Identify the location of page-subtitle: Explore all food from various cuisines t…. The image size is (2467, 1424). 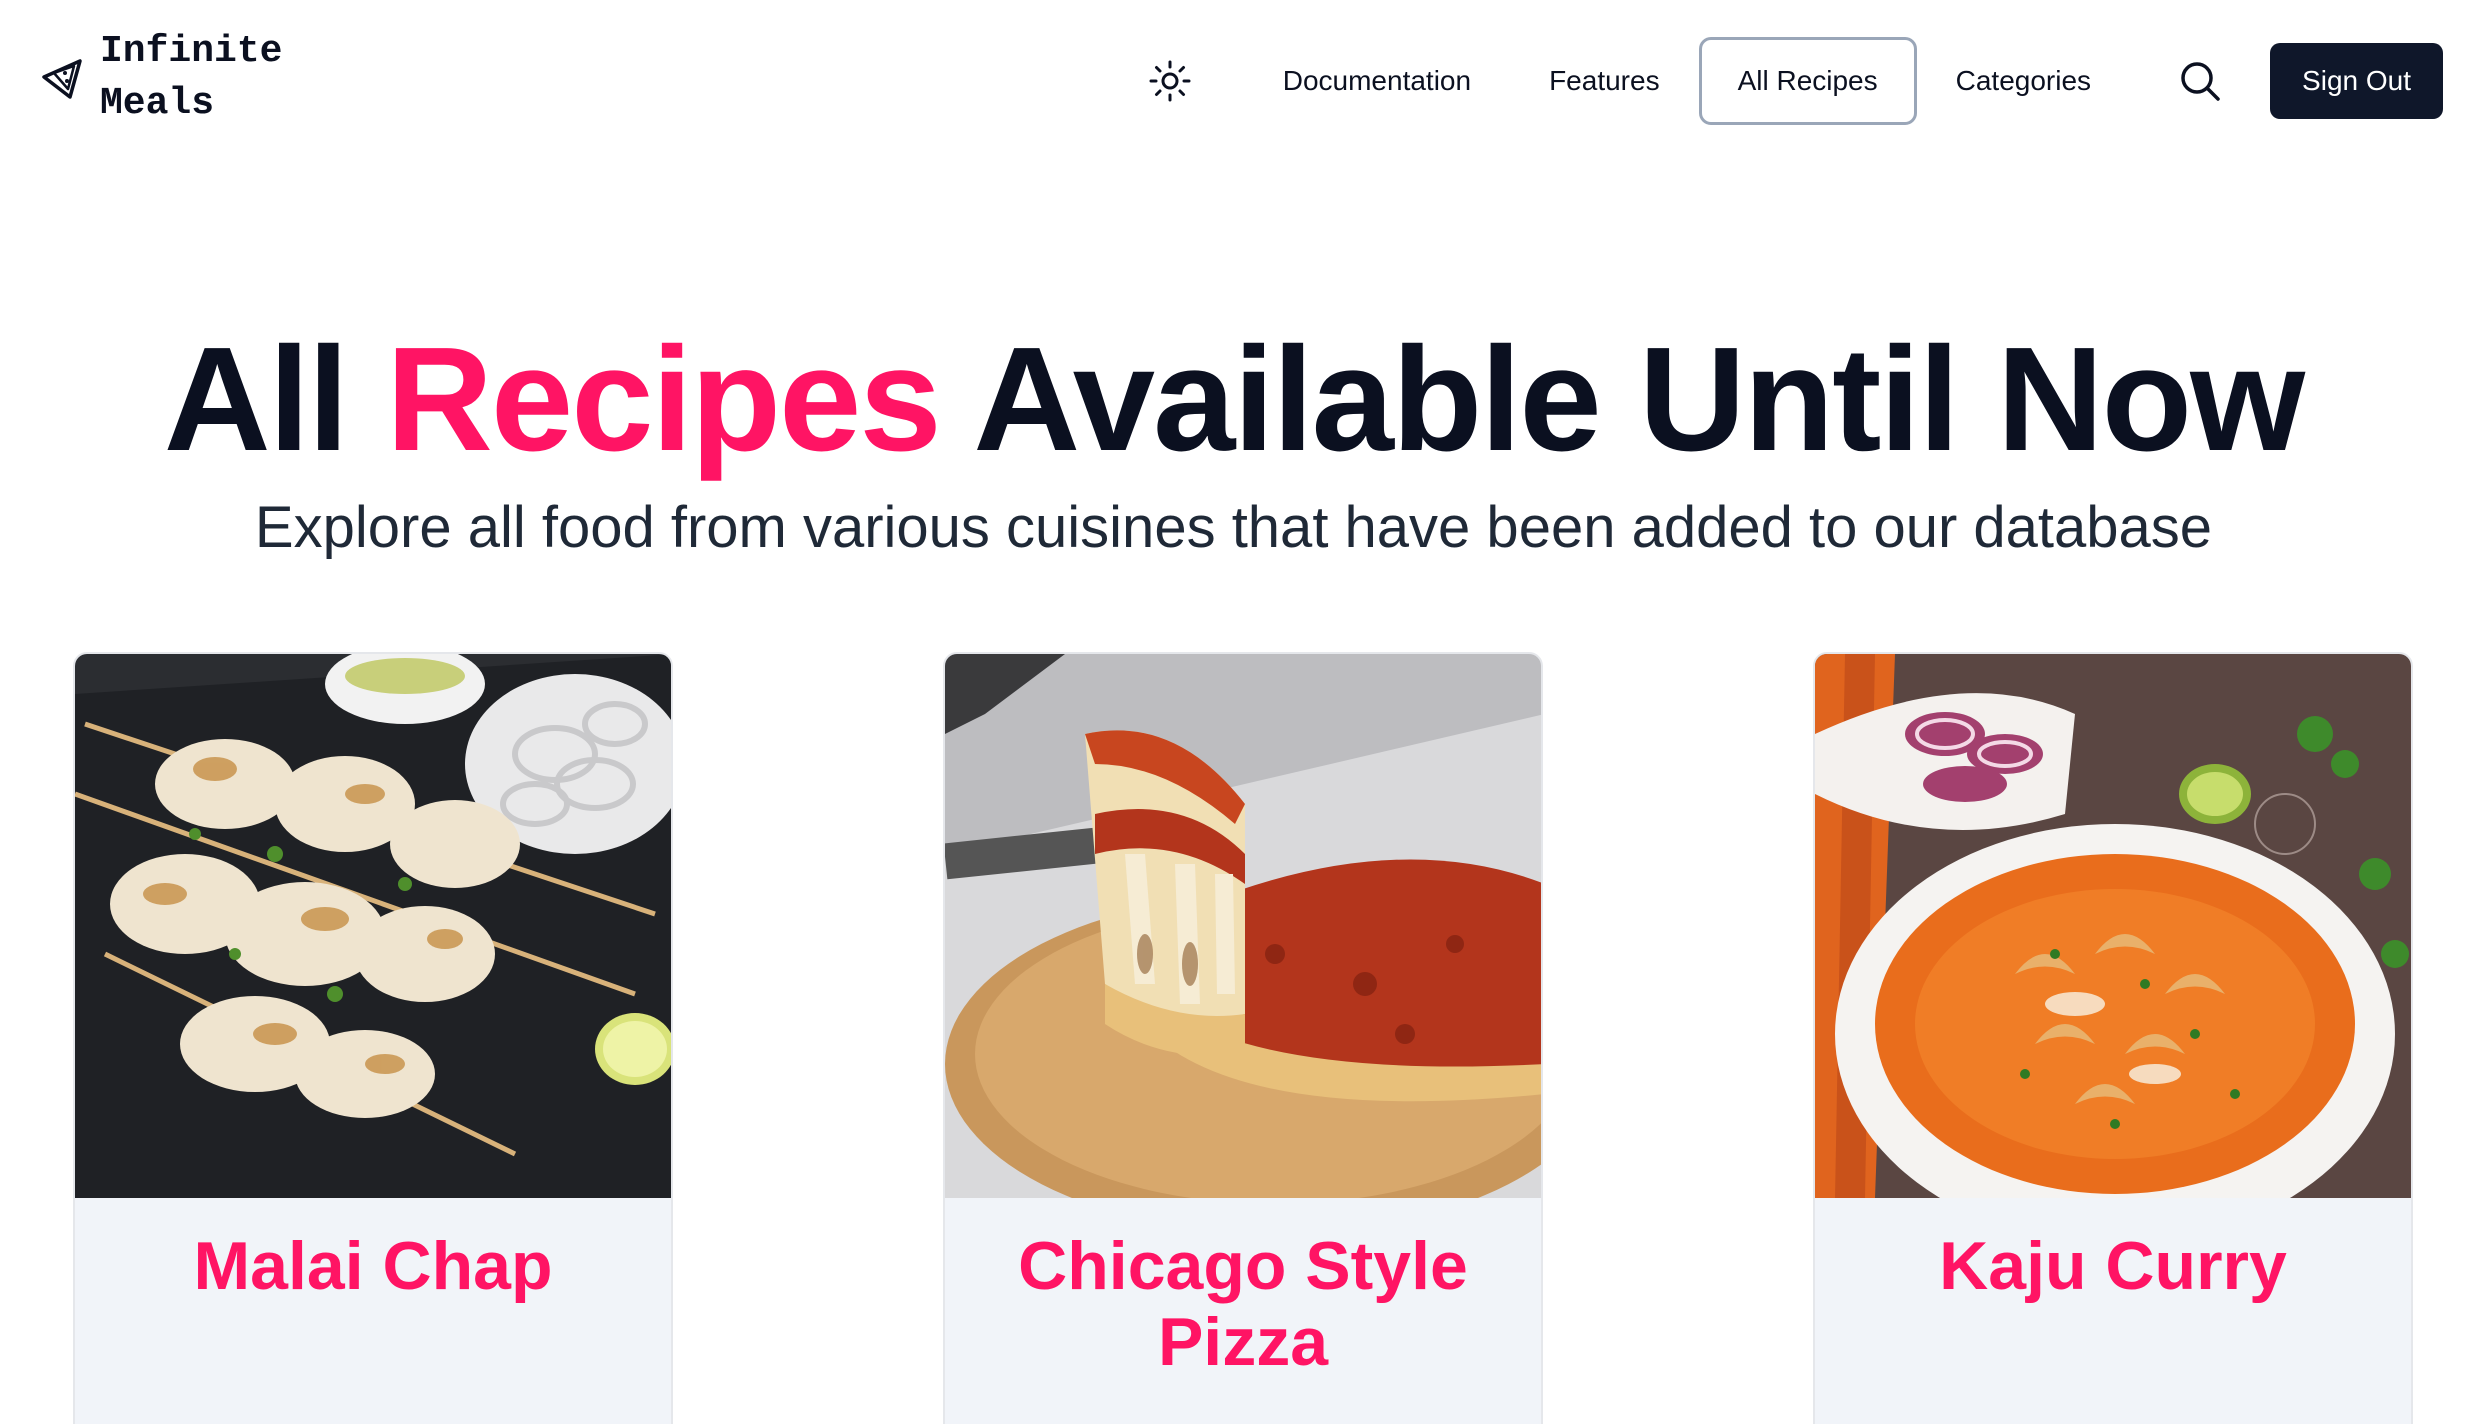
(1233, 527).